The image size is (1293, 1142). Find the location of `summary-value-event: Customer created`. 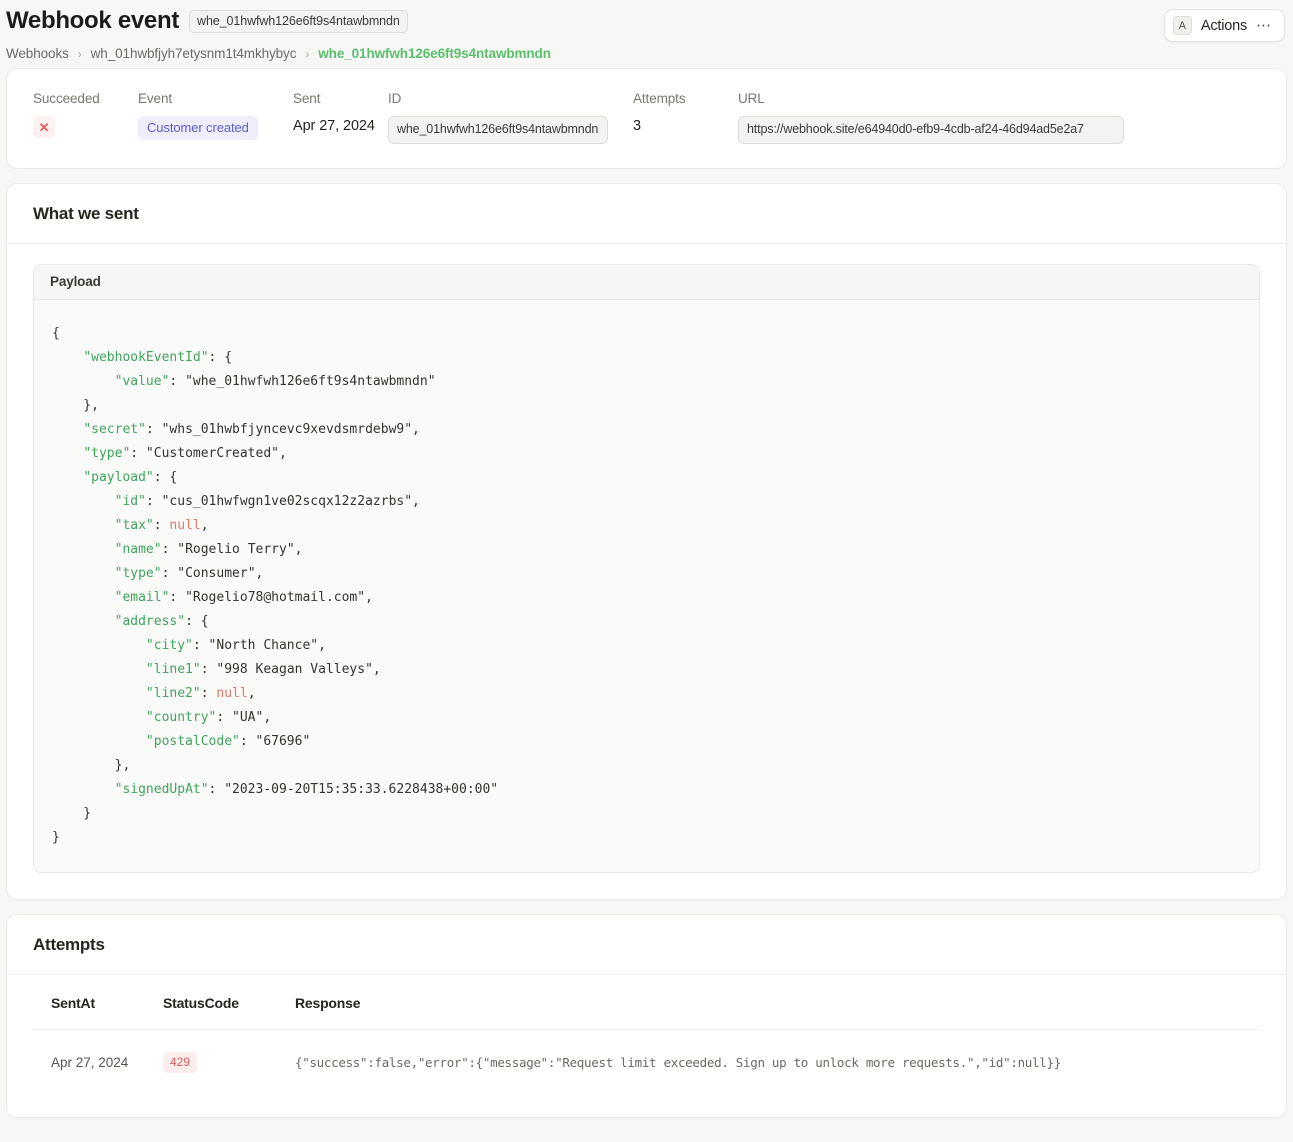

summary-value-event: Customer created is located at coordinates (215, 128).